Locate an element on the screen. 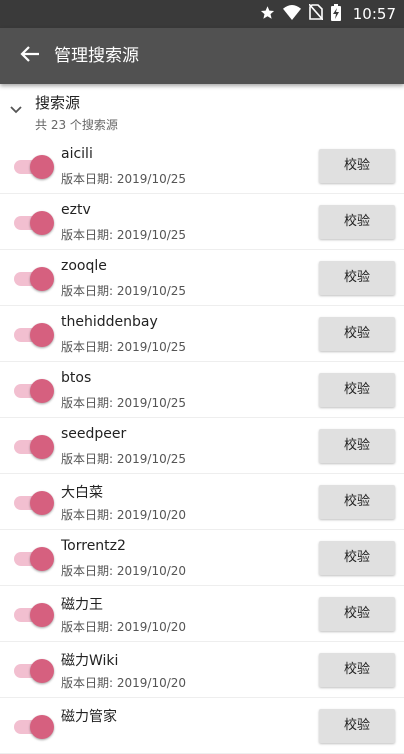 This screenshot has width=404, height=754. back-button is located at coordinates (30, 56).